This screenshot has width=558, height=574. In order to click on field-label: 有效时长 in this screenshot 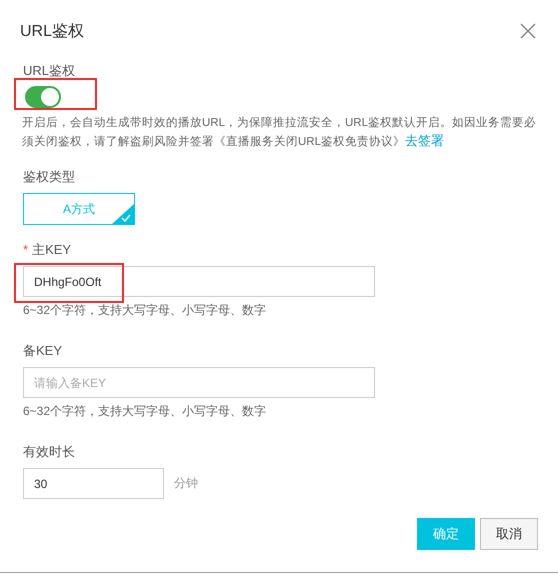, I will do `click(49, 452)`.